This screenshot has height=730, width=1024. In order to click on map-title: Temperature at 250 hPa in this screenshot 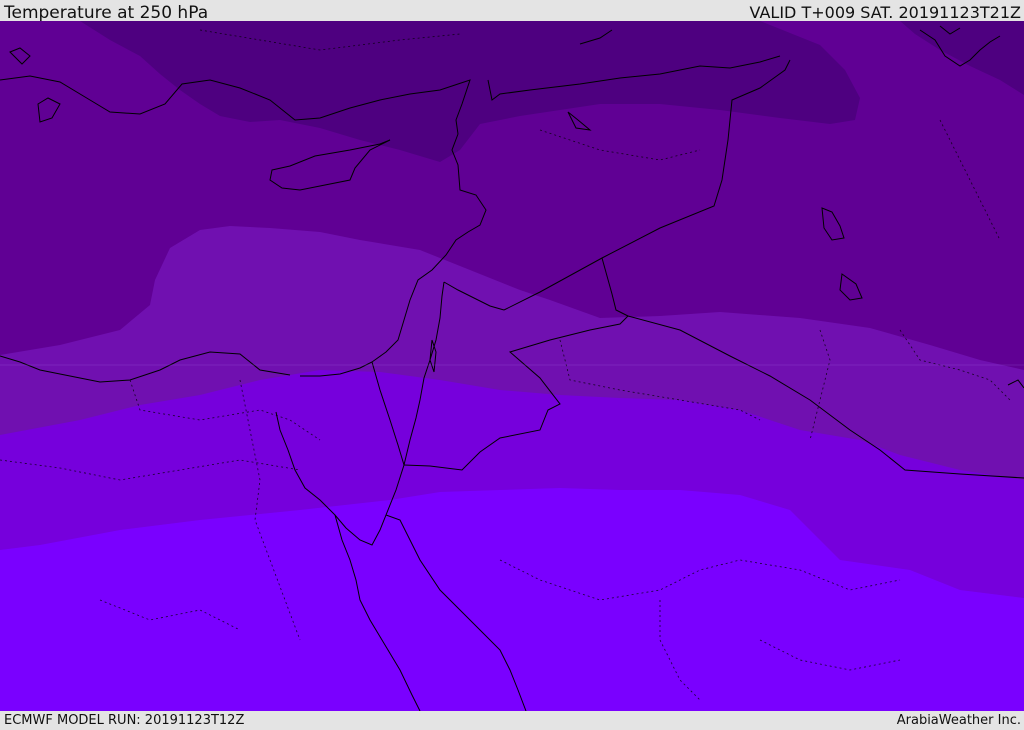, I will do `click(106, 13)`.